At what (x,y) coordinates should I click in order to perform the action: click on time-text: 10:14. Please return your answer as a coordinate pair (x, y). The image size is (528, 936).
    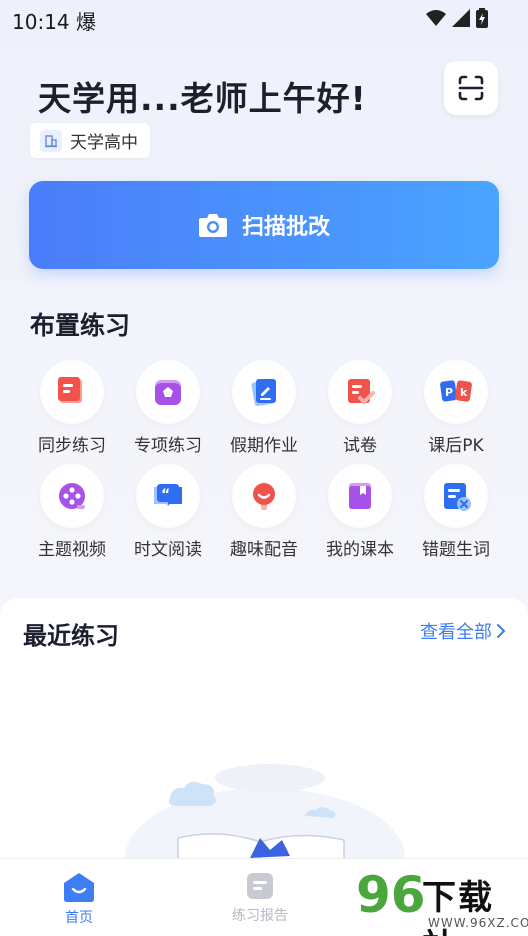
    Looking at the image, I should click on (41, 22).